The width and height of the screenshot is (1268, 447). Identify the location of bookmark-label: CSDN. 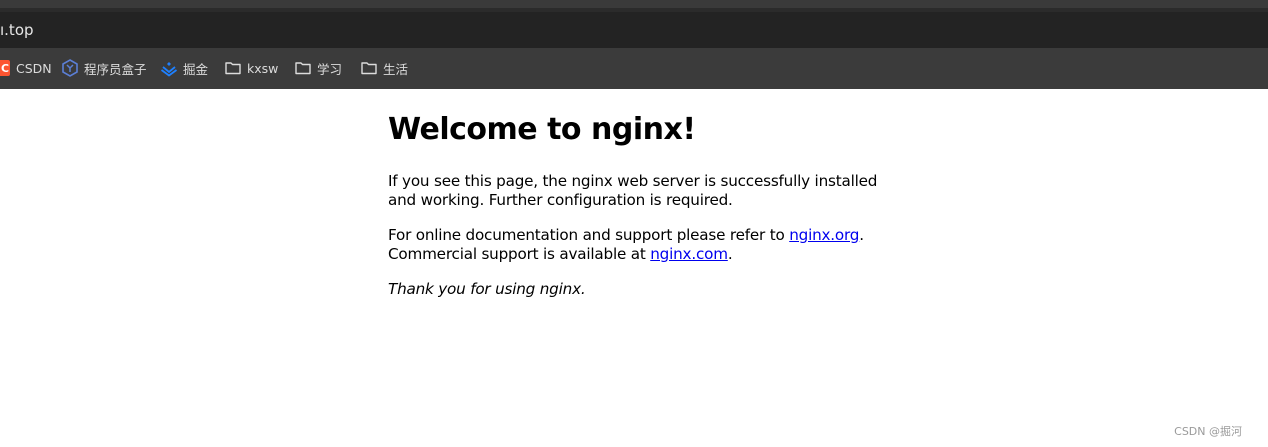
(34, 68).